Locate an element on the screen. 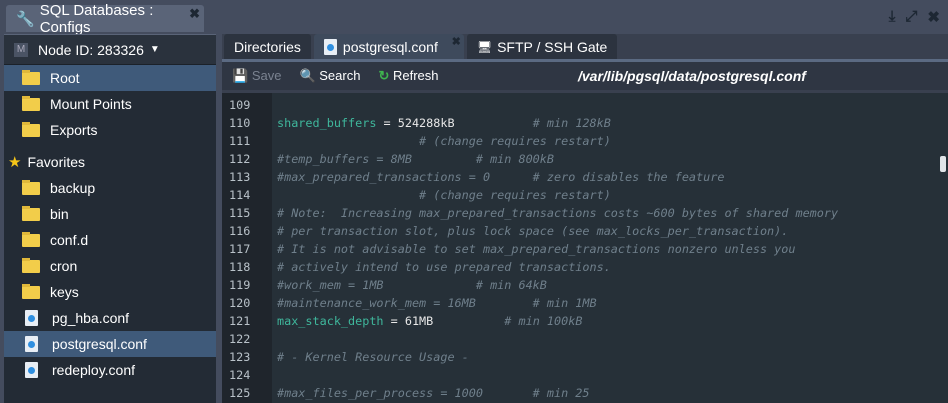 The image size is (948, 403). node-selector: M Node ID: 283326 ▼ is located at coordinates (110, 50).